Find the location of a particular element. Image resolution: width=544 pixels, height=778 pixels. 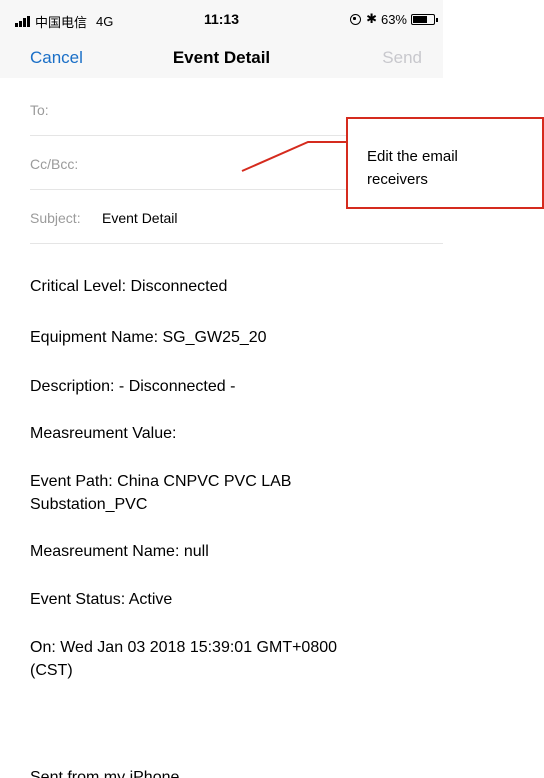

subject-label: Subject: is located at coordinates (55, 218).